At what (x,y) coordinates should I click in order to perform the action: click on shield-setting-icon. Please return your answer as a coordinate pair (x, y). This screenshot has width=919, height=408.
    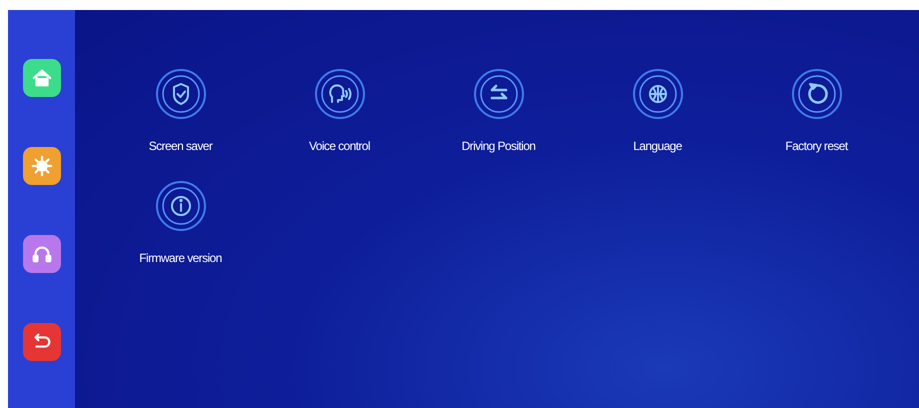
    Looking at the image, I should click on (181, 94).